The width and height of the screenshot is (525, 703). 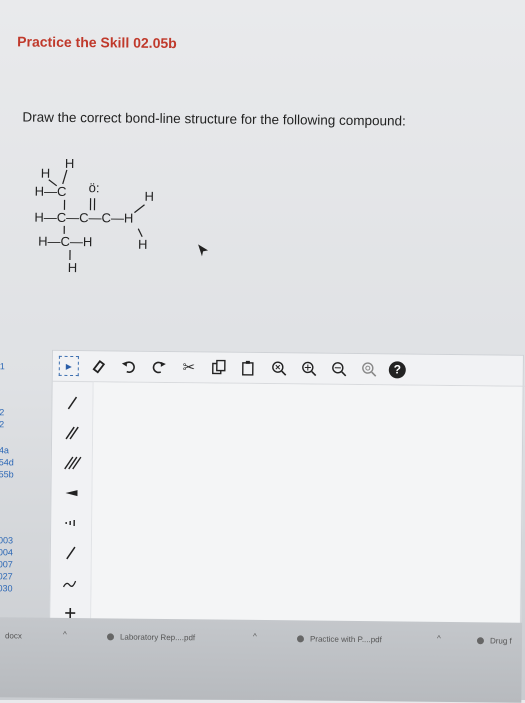 I want to click on nav-item: 004, so click(x=6, y=552).